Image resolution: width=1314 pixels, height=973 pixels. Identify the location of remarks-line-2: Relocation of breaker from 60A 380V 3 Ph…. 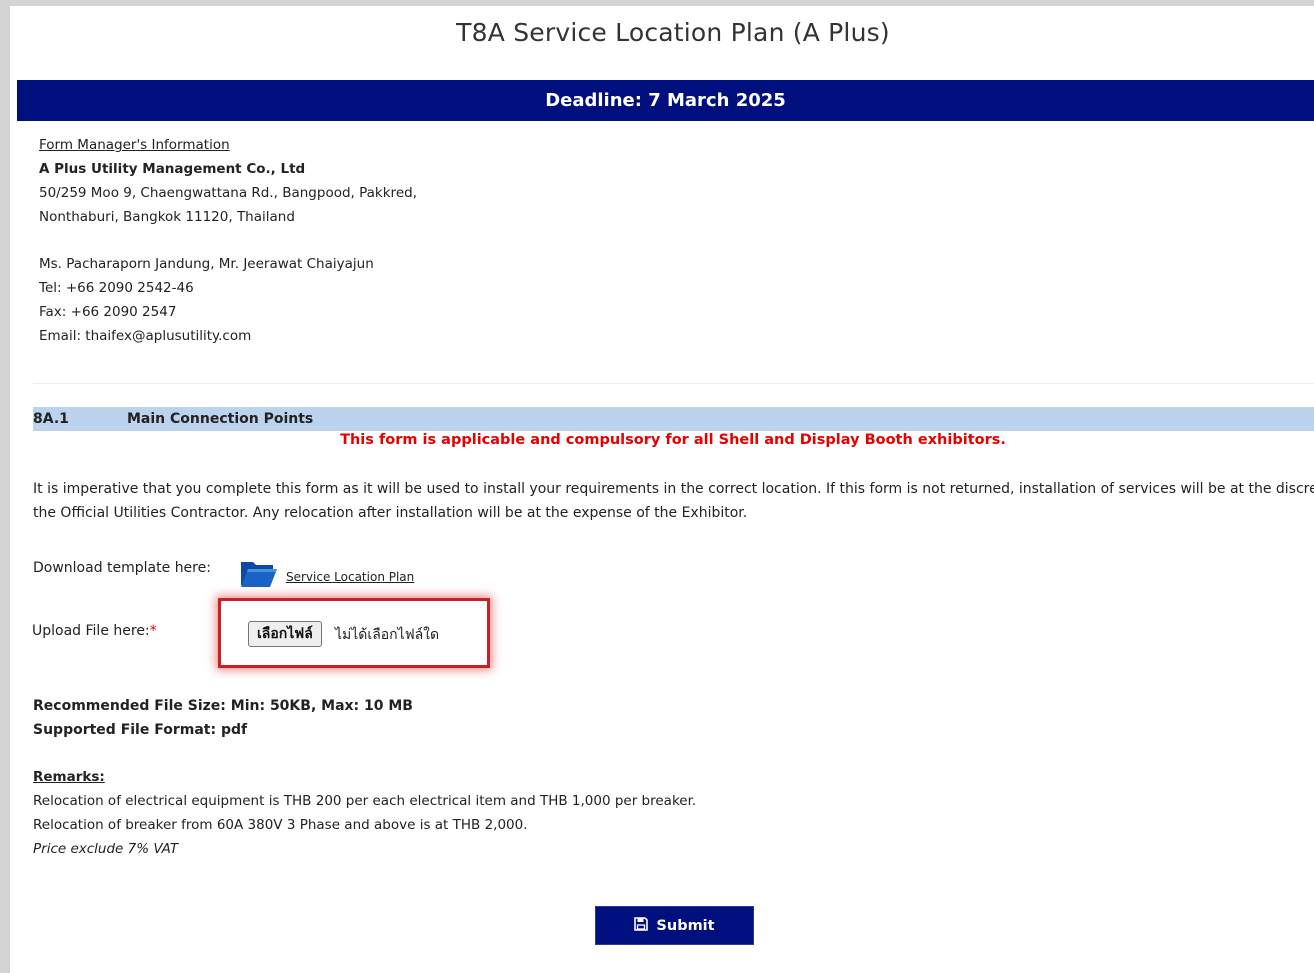
(280, 825).